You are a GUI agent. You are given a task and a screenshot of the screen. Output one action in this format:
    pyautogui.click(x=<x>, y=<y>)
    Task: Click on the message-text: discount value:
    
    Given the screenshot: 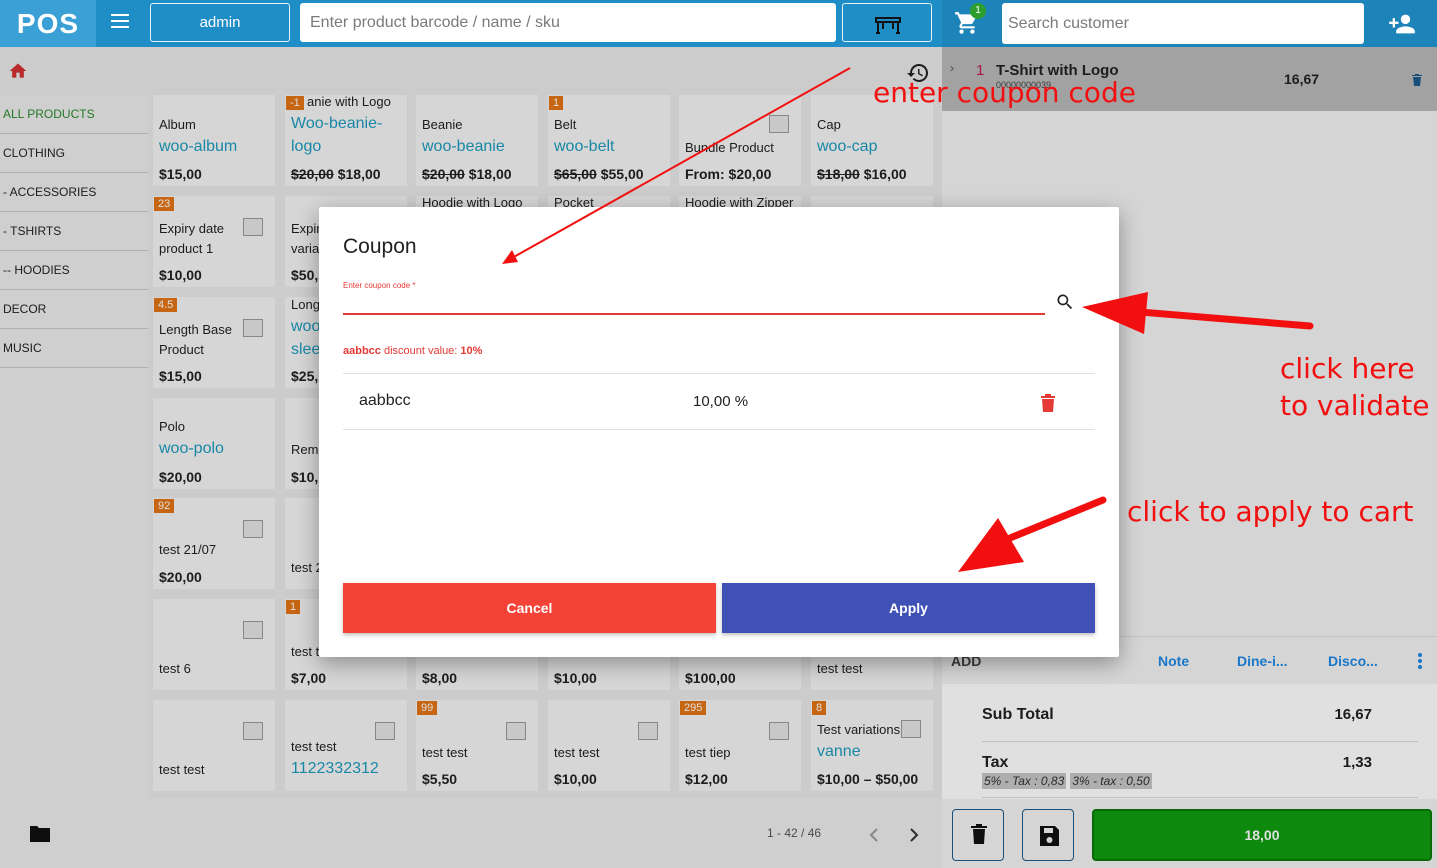 What is the action you would take?
    pyautogui.click(x=420, y=351)
    